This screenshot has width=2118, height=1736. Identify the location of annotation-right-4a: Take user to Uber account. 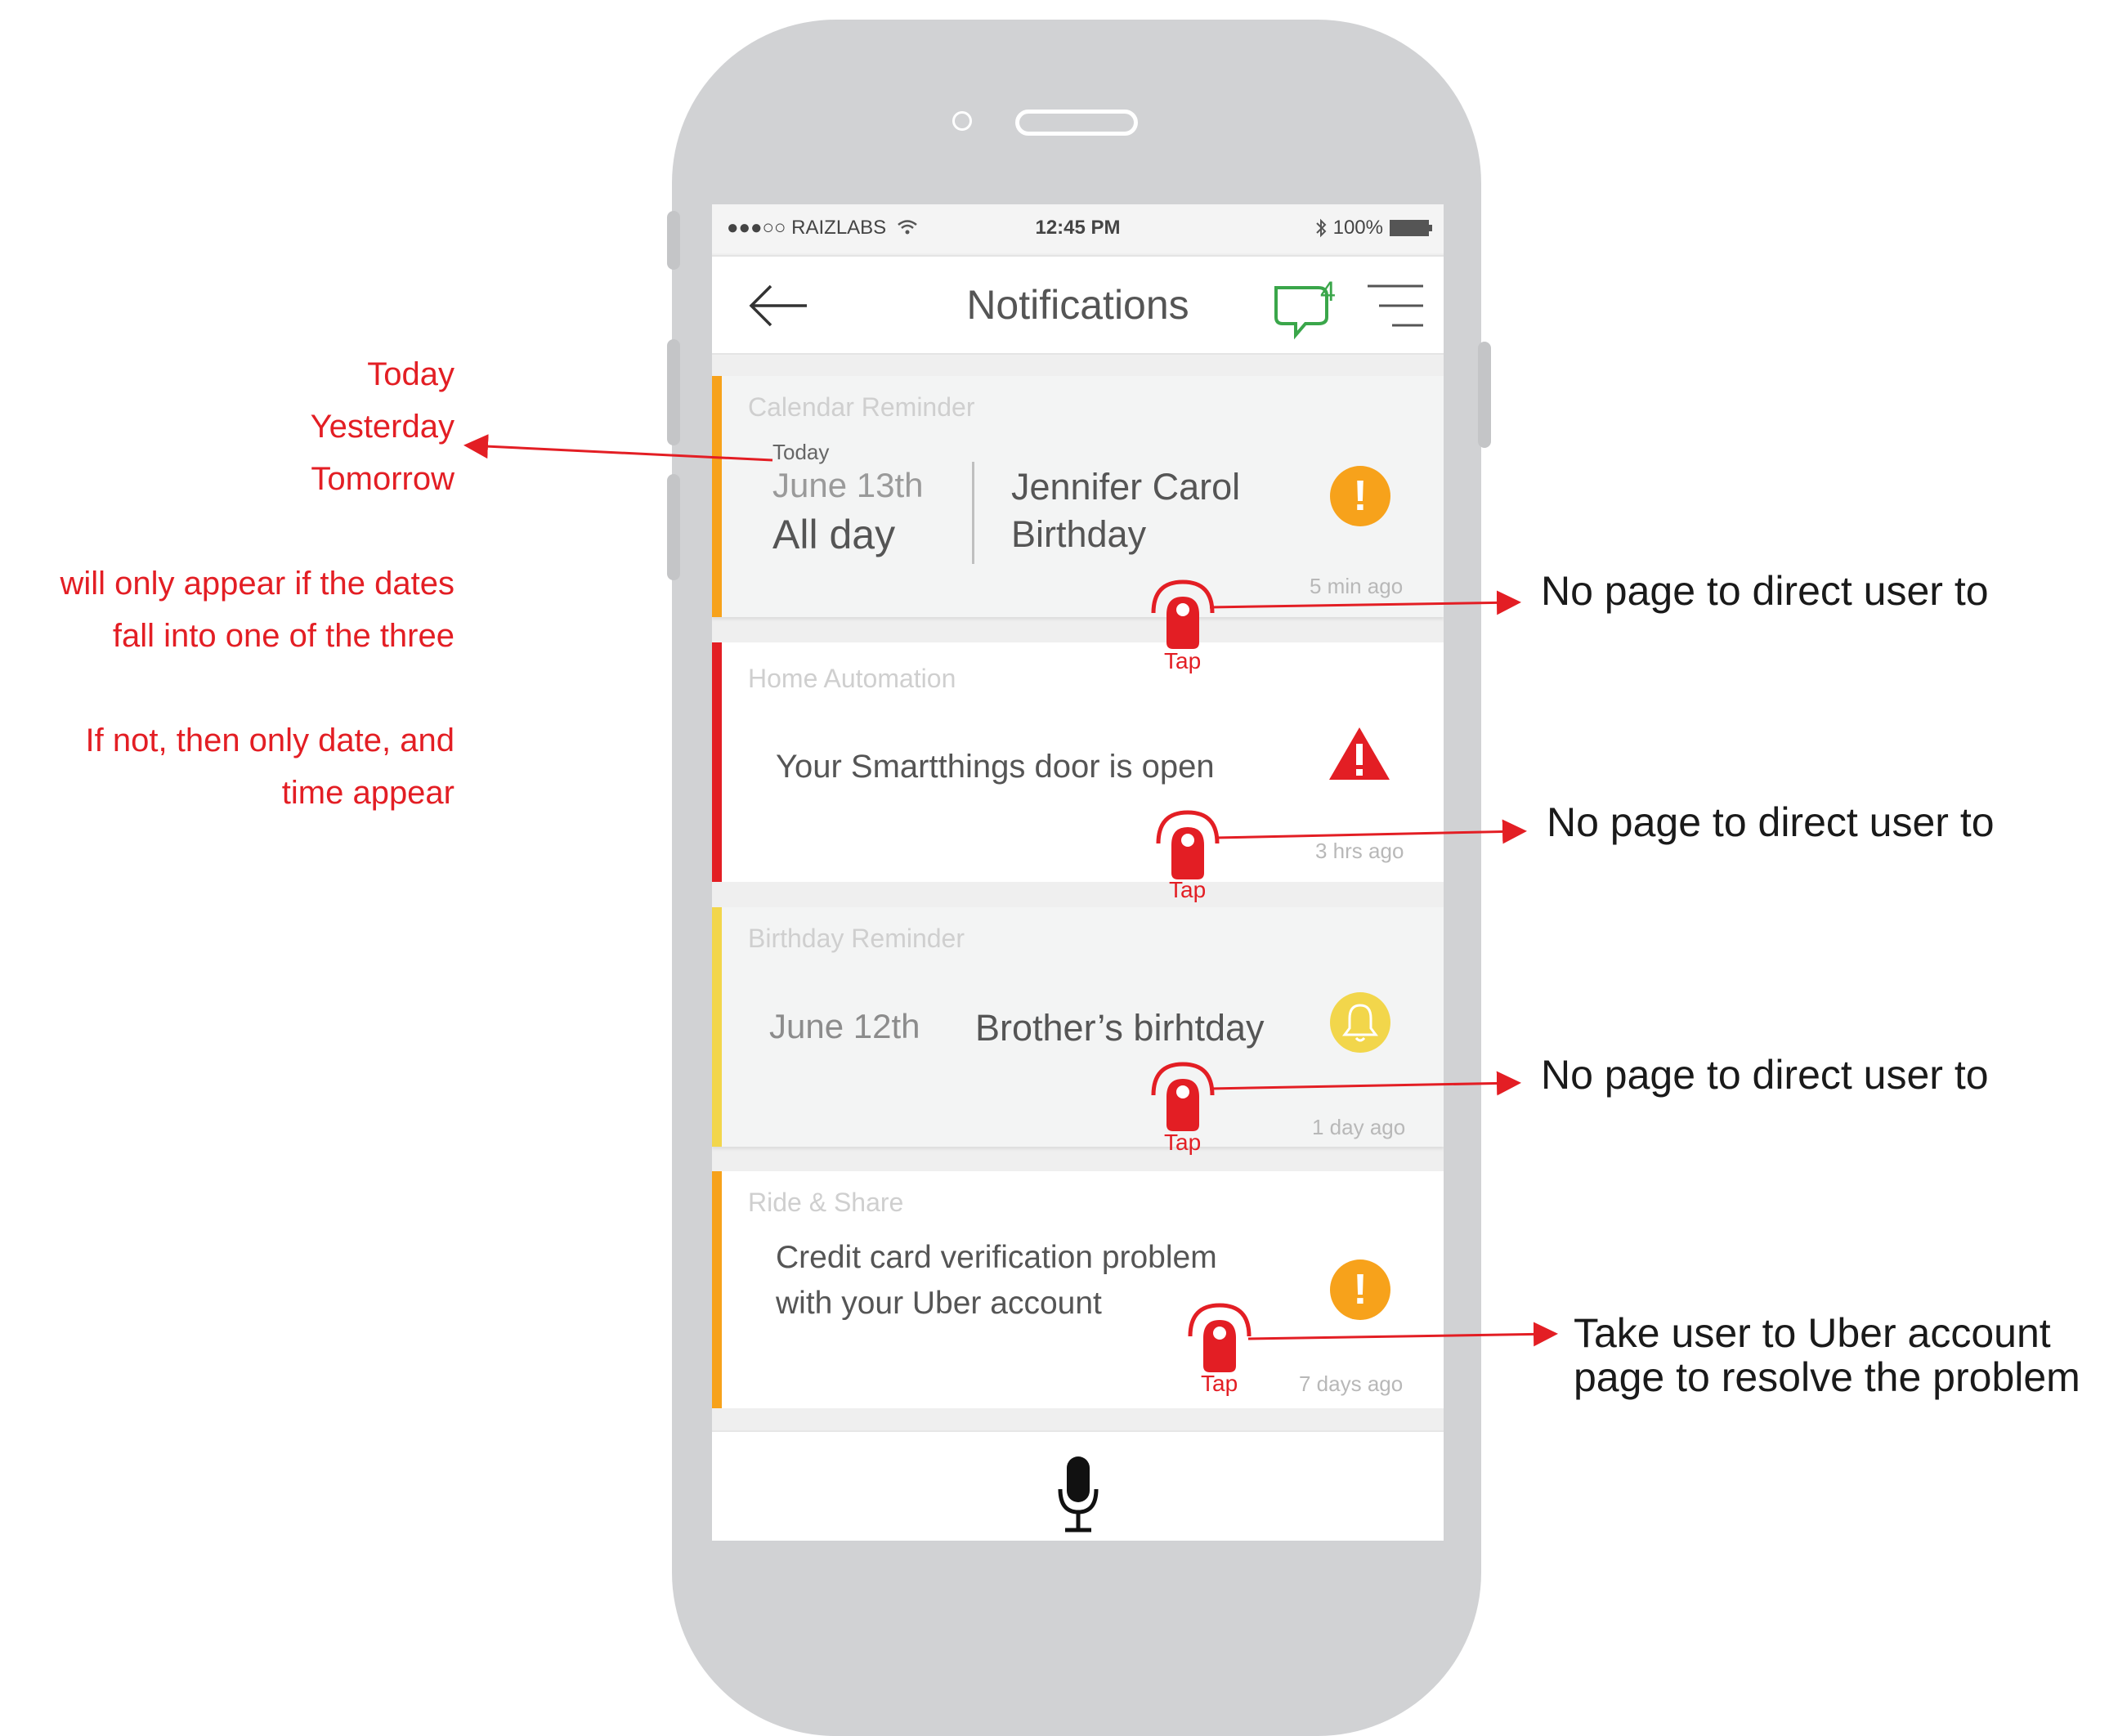
(1812, 1333).